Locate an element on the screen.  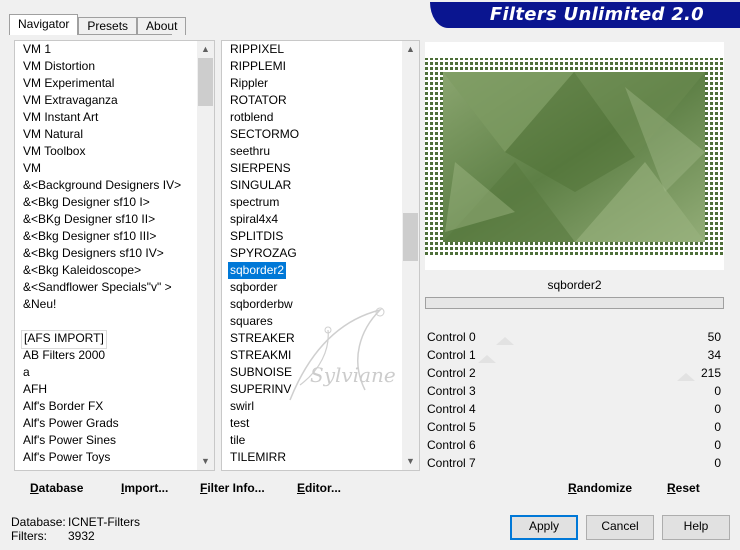
filter-scrollbar: ▲ ▼ is located at coordinates (410, 255).